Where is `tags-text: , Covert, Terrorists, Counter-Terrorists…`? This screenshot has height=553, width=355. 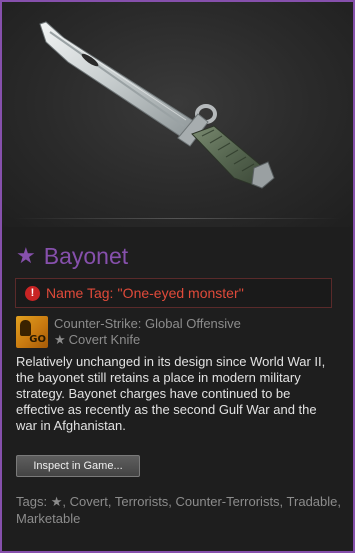
tags-text: , Covert, Terrorists, Counter-Terrorists… is located at coordinates (178, 510).